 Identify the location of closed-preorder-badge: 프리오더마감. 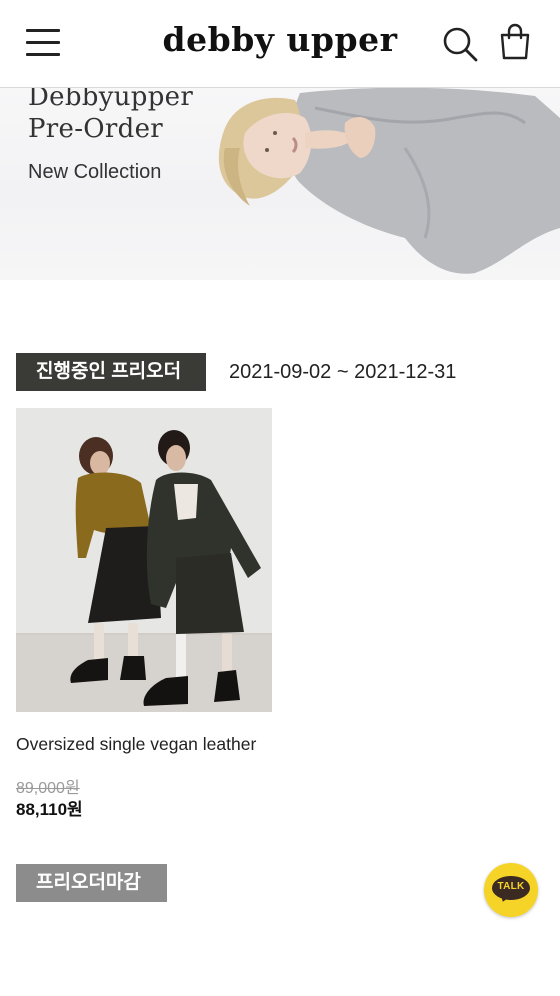
(91, 883).